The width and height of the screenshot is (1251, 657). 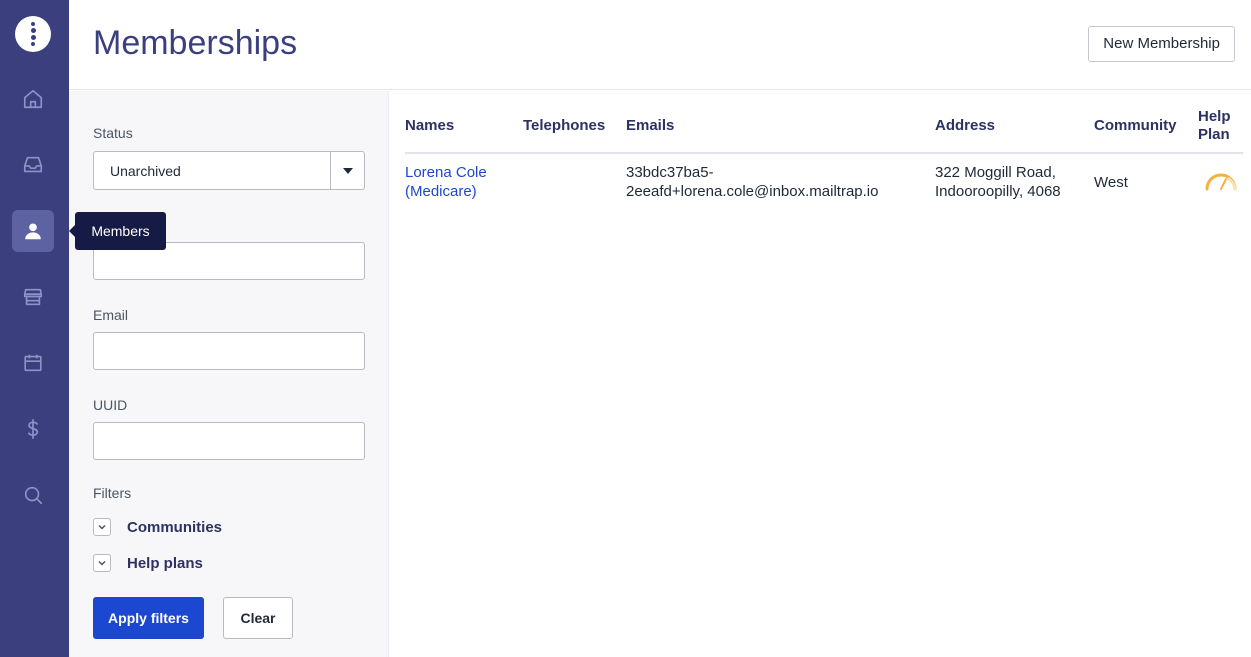 I want to click on filter-group-label: Communities, so click(x=175, y=527).